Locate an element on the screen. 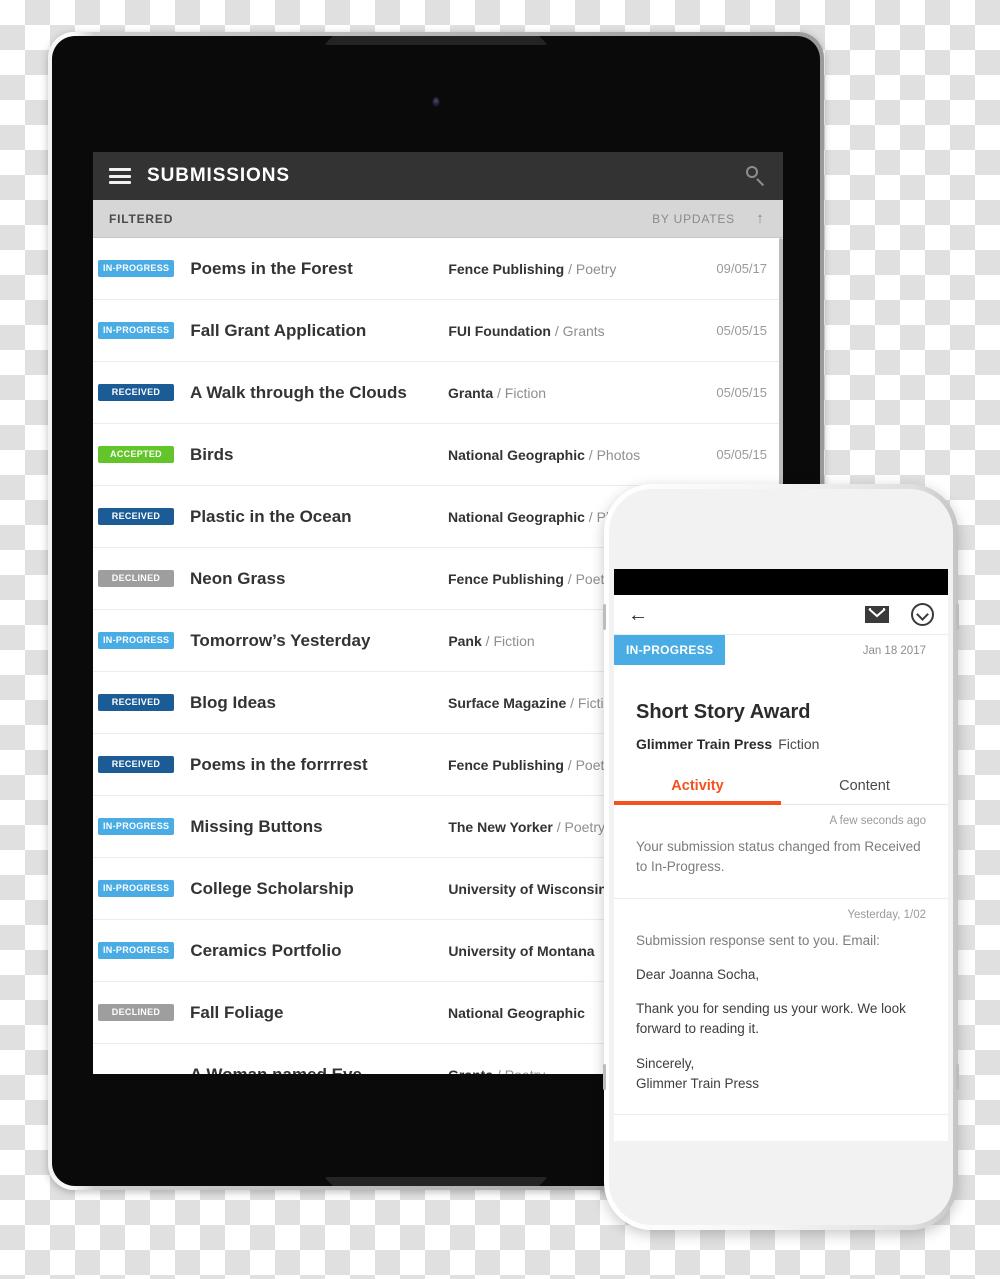  submission-publisher-category: FUI Foundation / Grants is located at coordinates (582, 331).